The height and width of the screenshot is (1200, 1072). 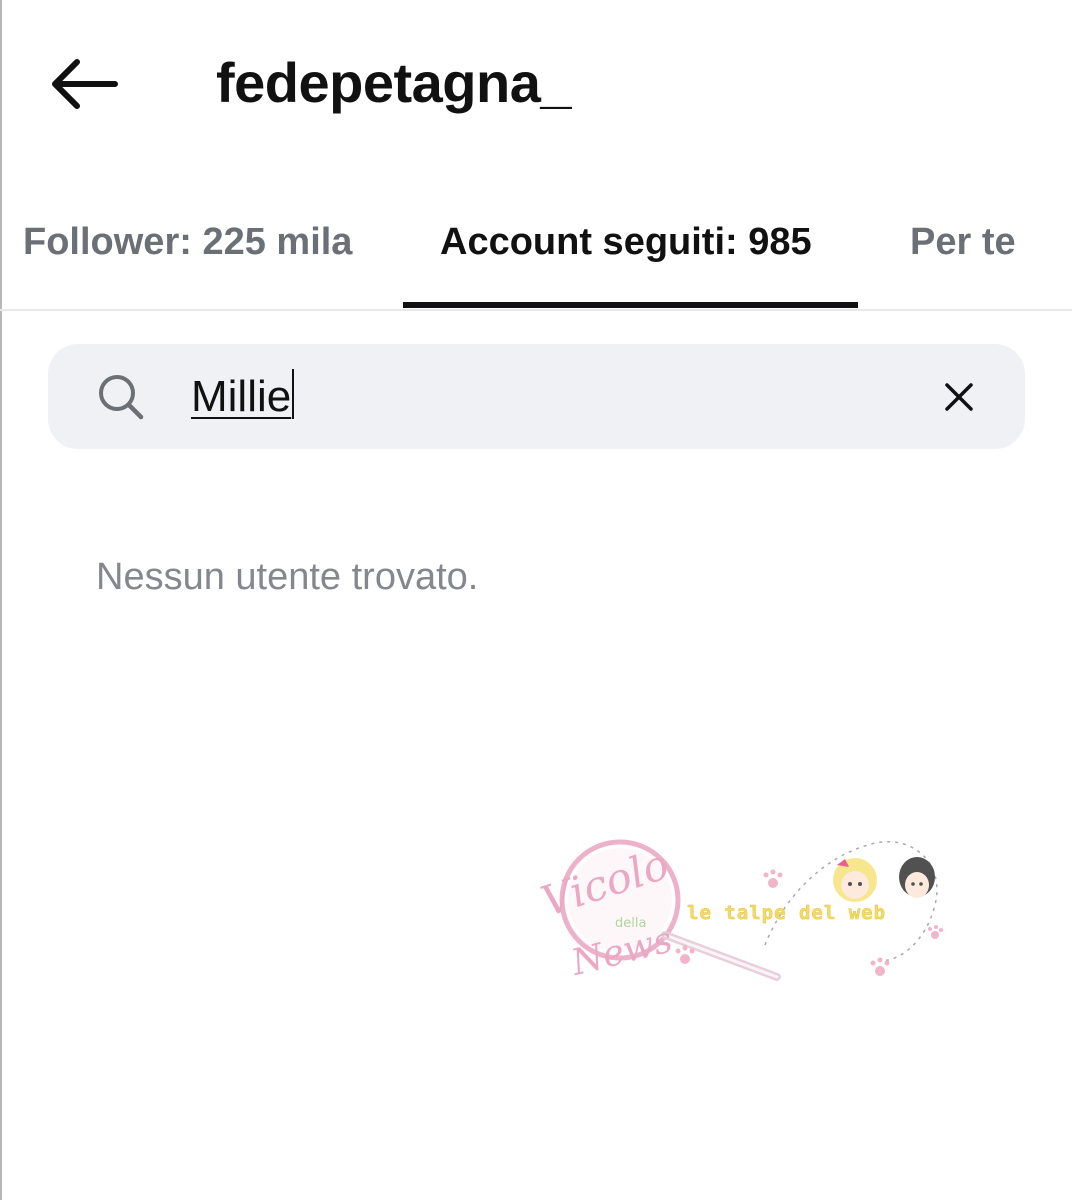 I want to click on search-query-text: Millie, so click(x=241, y=396).